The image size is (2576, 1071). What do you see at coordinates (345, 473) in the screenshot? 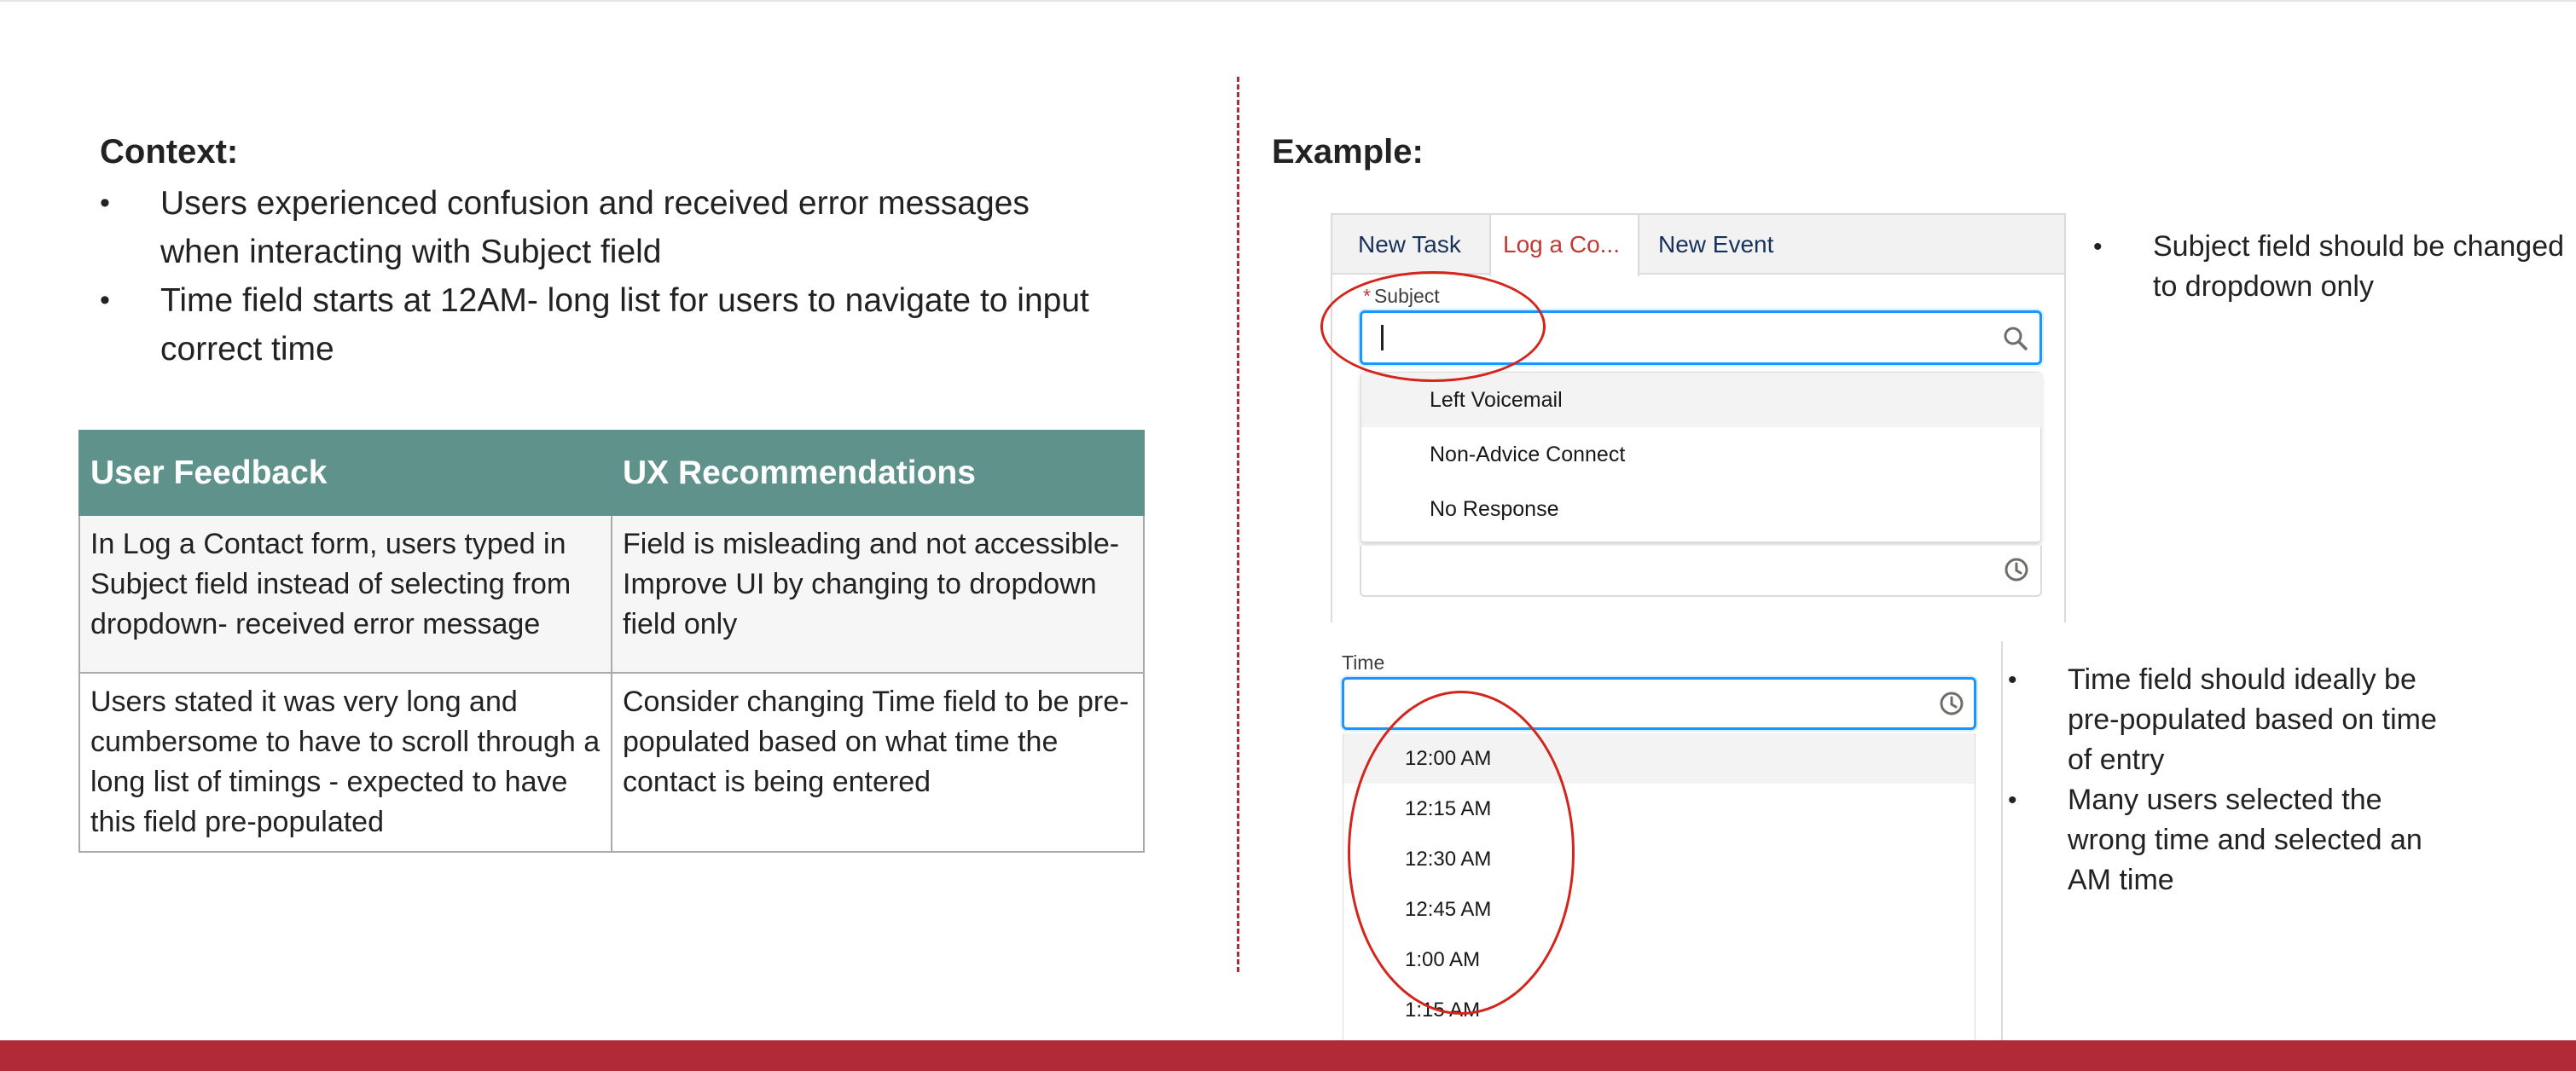
I see `header-user-feedback: User Feedback` at bounding box center [345, 473].